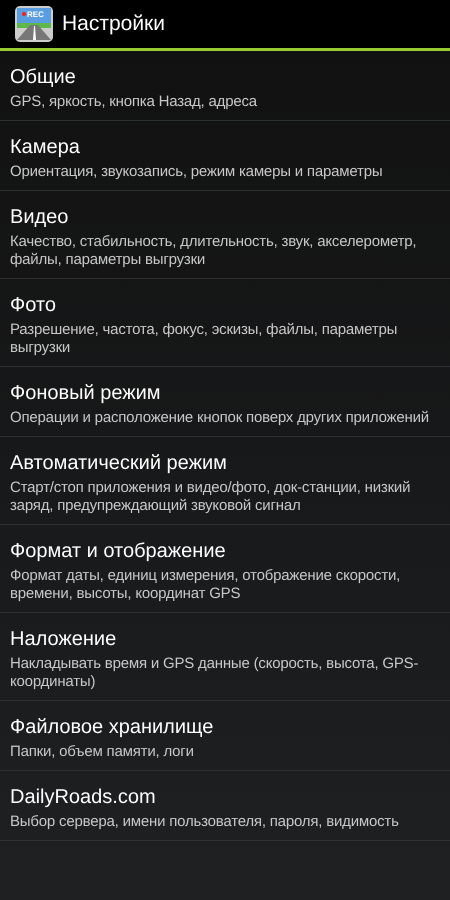 Image resolution: width=450 pixels, height=900 pixels. What do you see at coordinates (113, 24) in the screenshot?
I see `screen-title: Настройки` at bounding box center [113, 24].